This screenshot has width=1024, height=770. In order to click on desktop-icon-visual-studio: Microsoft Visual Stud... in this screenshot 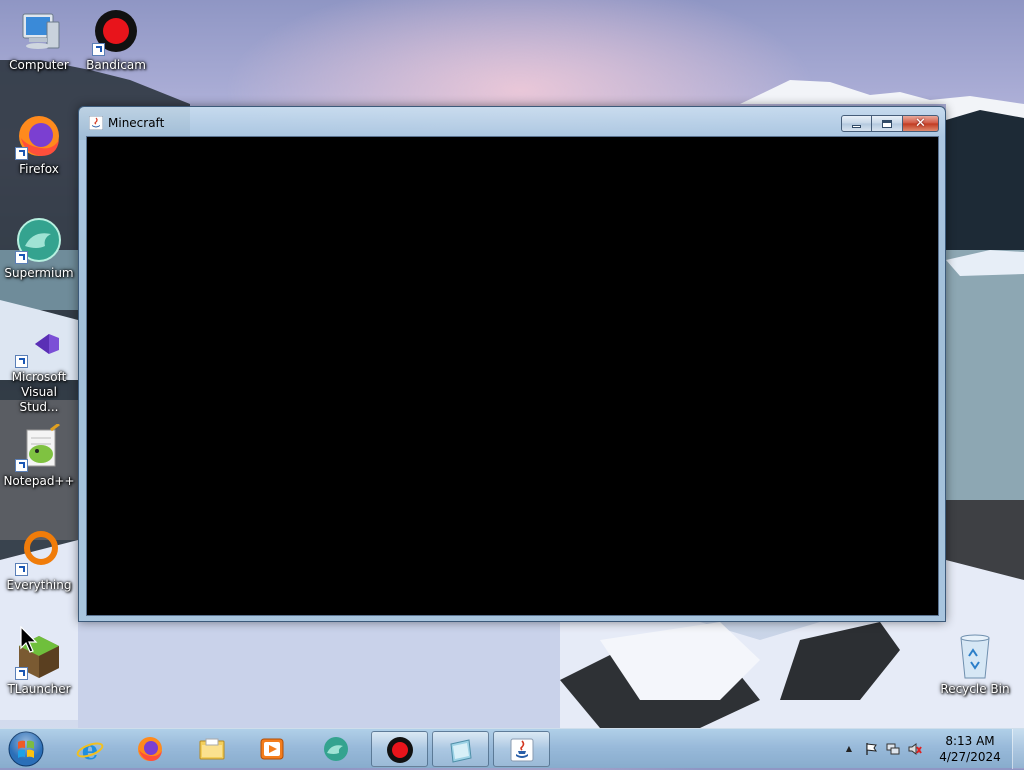, I will do `click(39, 367)`.